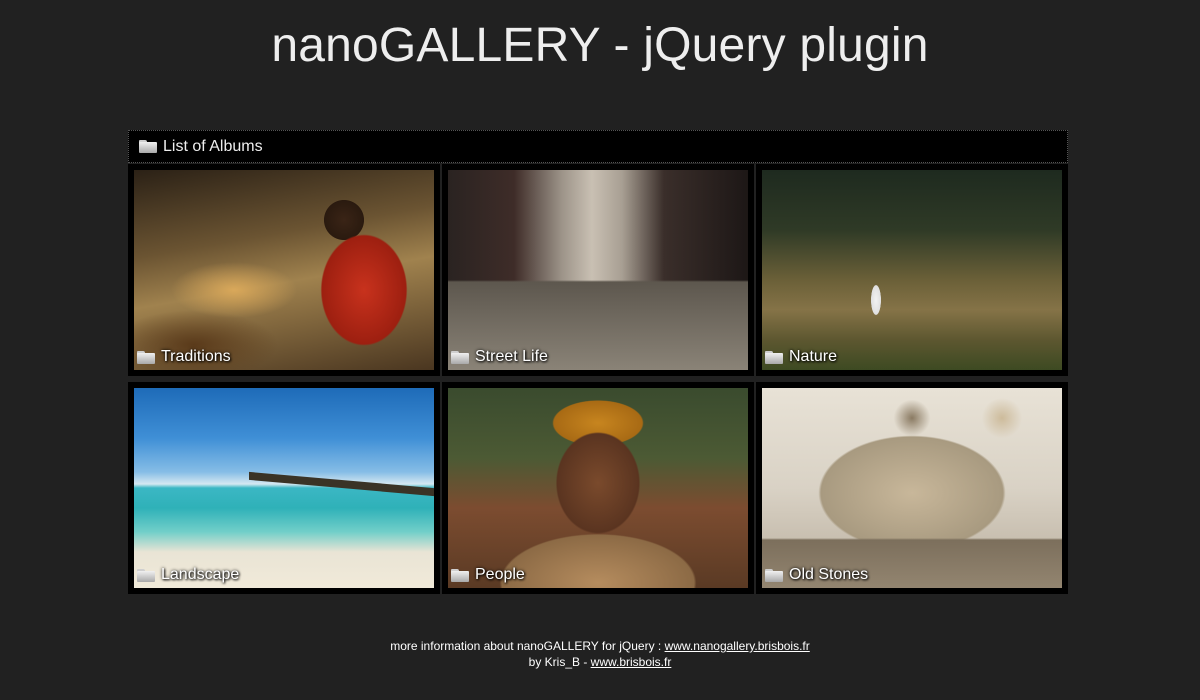 This screenshot has height=700, width=1200. I want to click on breadcrumb-label: List of Albums, so click(213, 146).